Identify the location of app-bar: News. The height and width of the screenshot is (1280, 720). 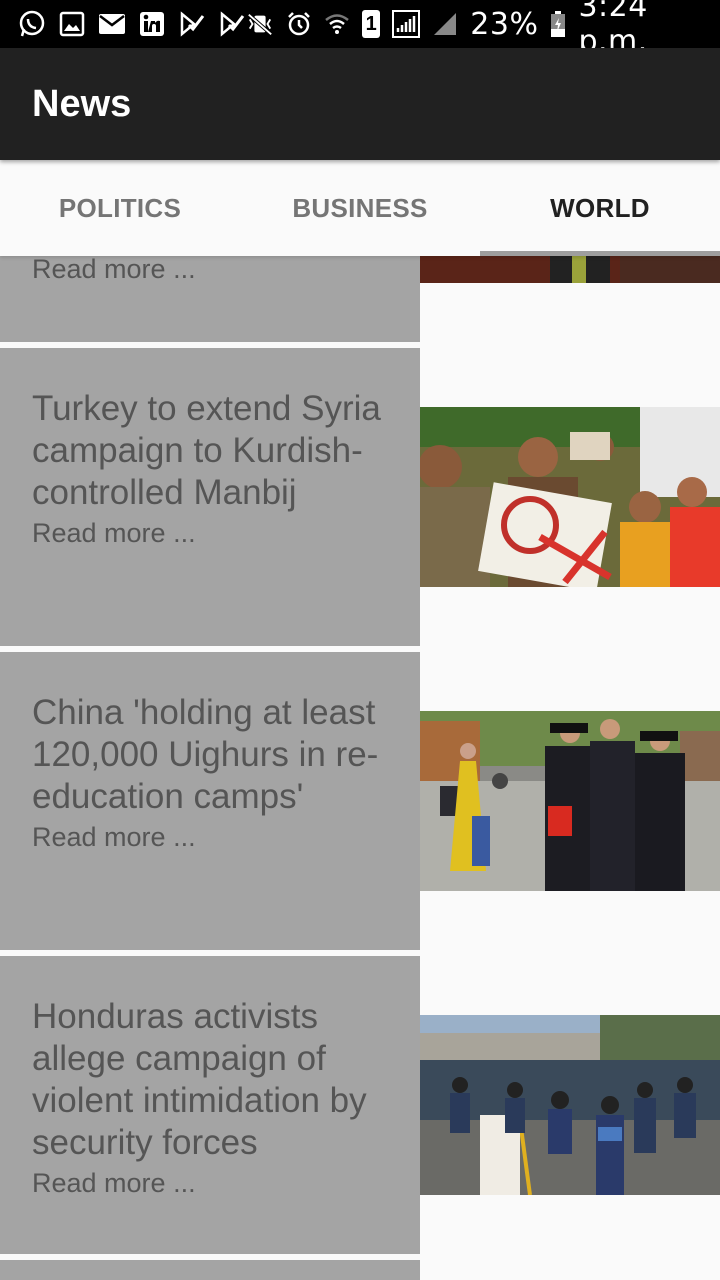
(360, 104).